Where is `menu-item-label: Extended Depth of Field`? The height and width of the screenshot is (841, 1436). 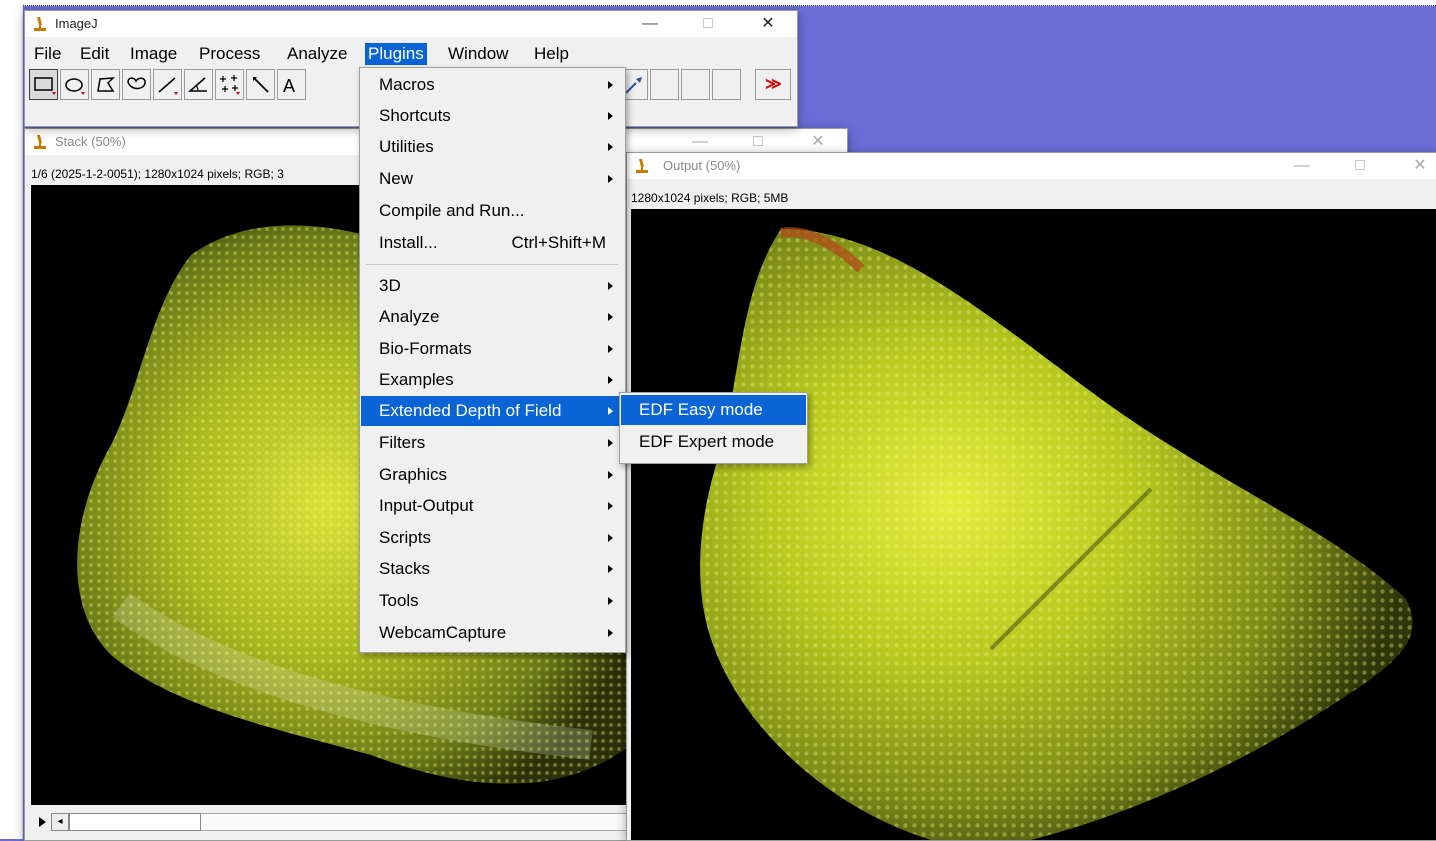 menu-item-label: Extended Depth of Field is located at coordinates (470, 410).